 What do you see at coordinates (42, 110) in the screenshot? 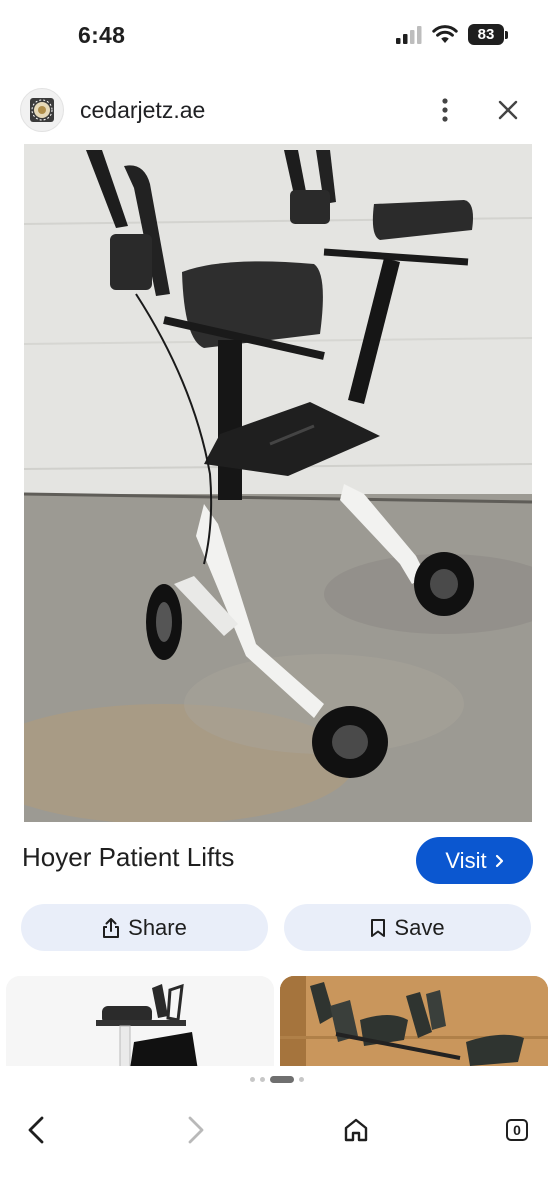
I see `site-favicon` at bounding box center [42, 110].